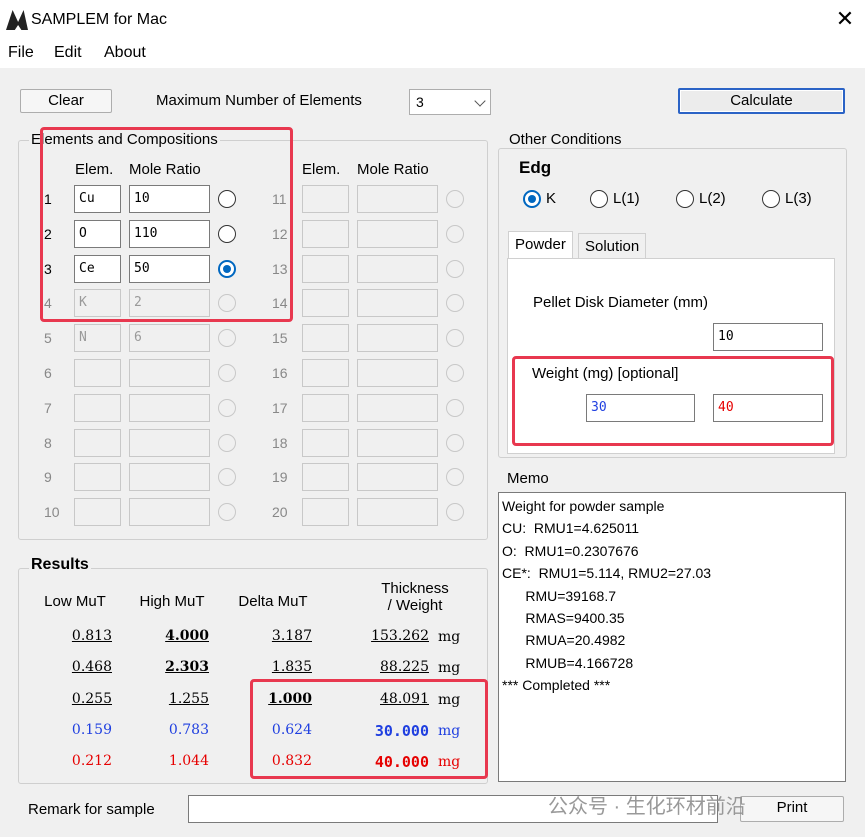 This screenshot has height=837, width=865. I want to click on result-delta-cell: 3.187, so click(291, 636).